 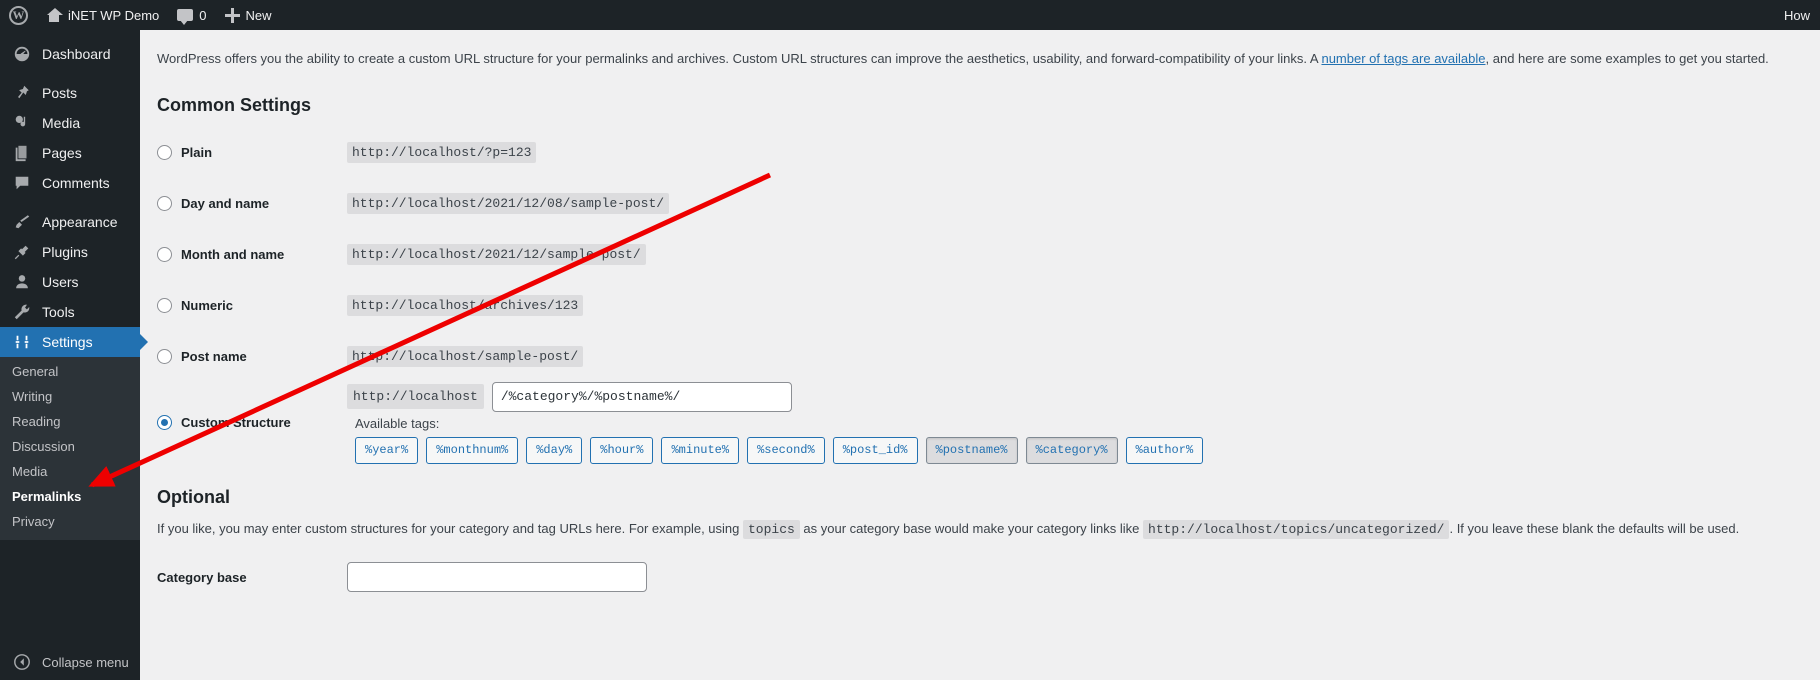 I want to click on table-row-post-name: Post name http://localhost/sample-post/, so click(x=847, y=356).